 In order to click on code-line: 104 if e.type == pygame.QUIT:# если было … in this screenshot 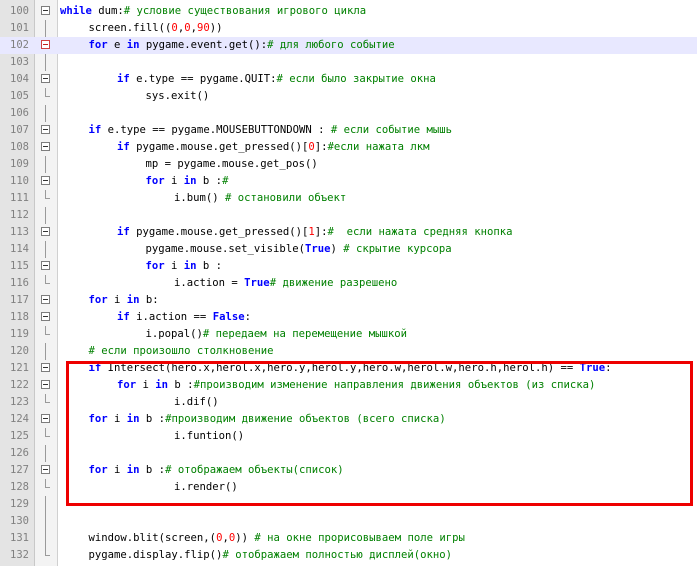, I will do `click(348, 79)`.